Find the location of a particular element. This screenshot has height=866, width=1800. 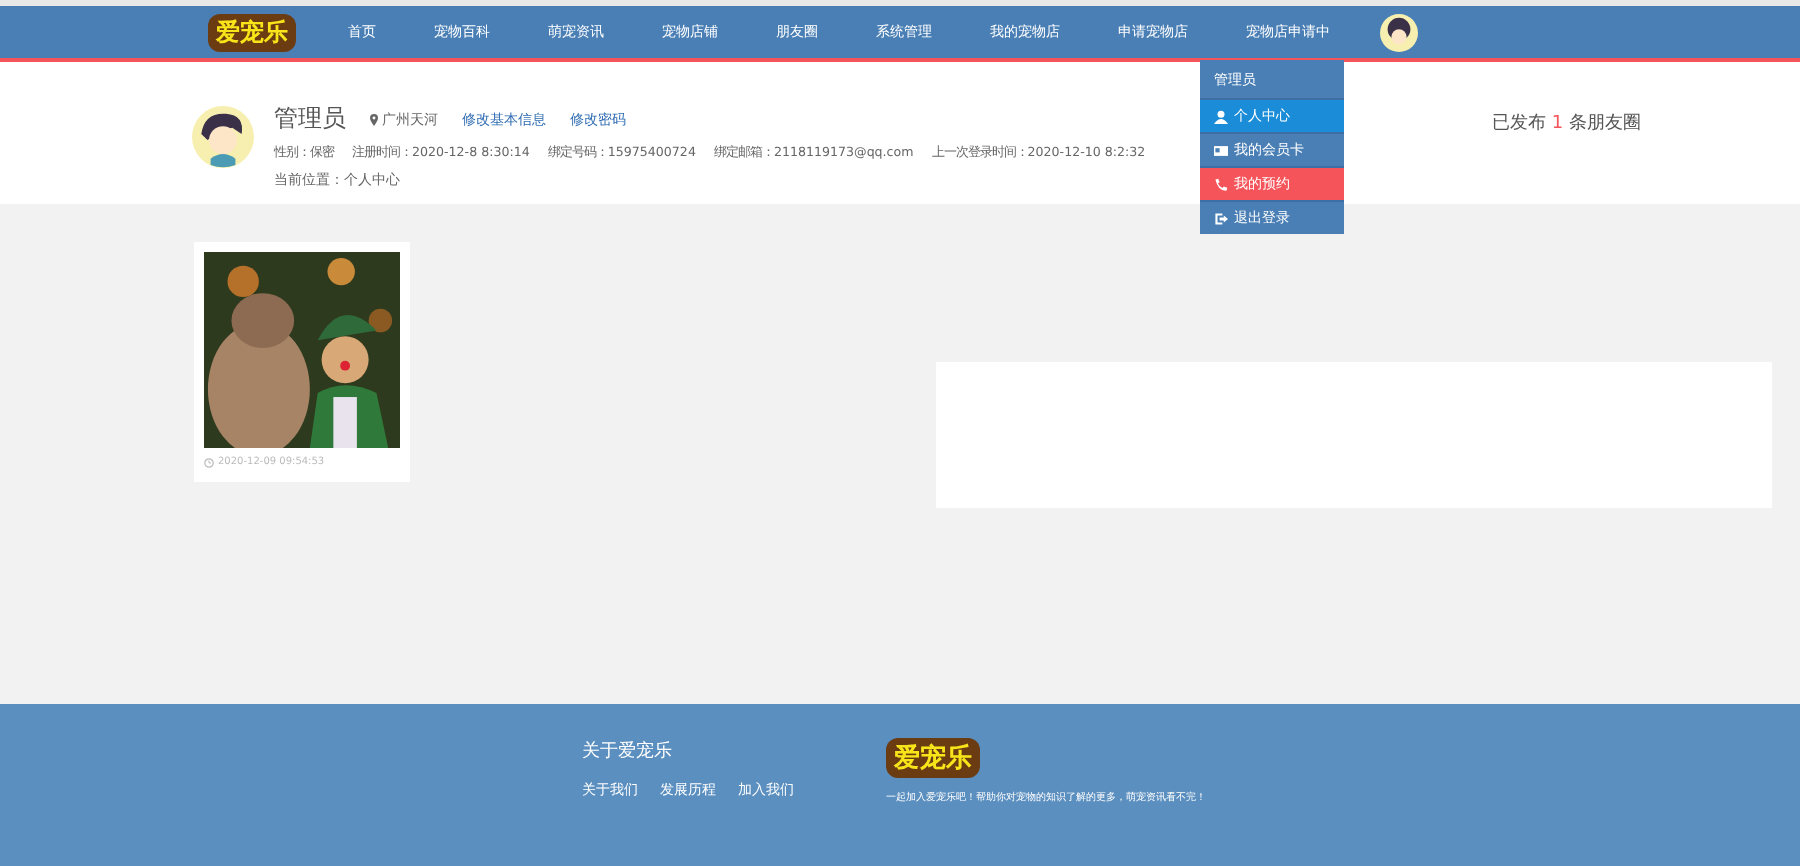

logo: 爱宠乐 is located at coordinates (252, 32).